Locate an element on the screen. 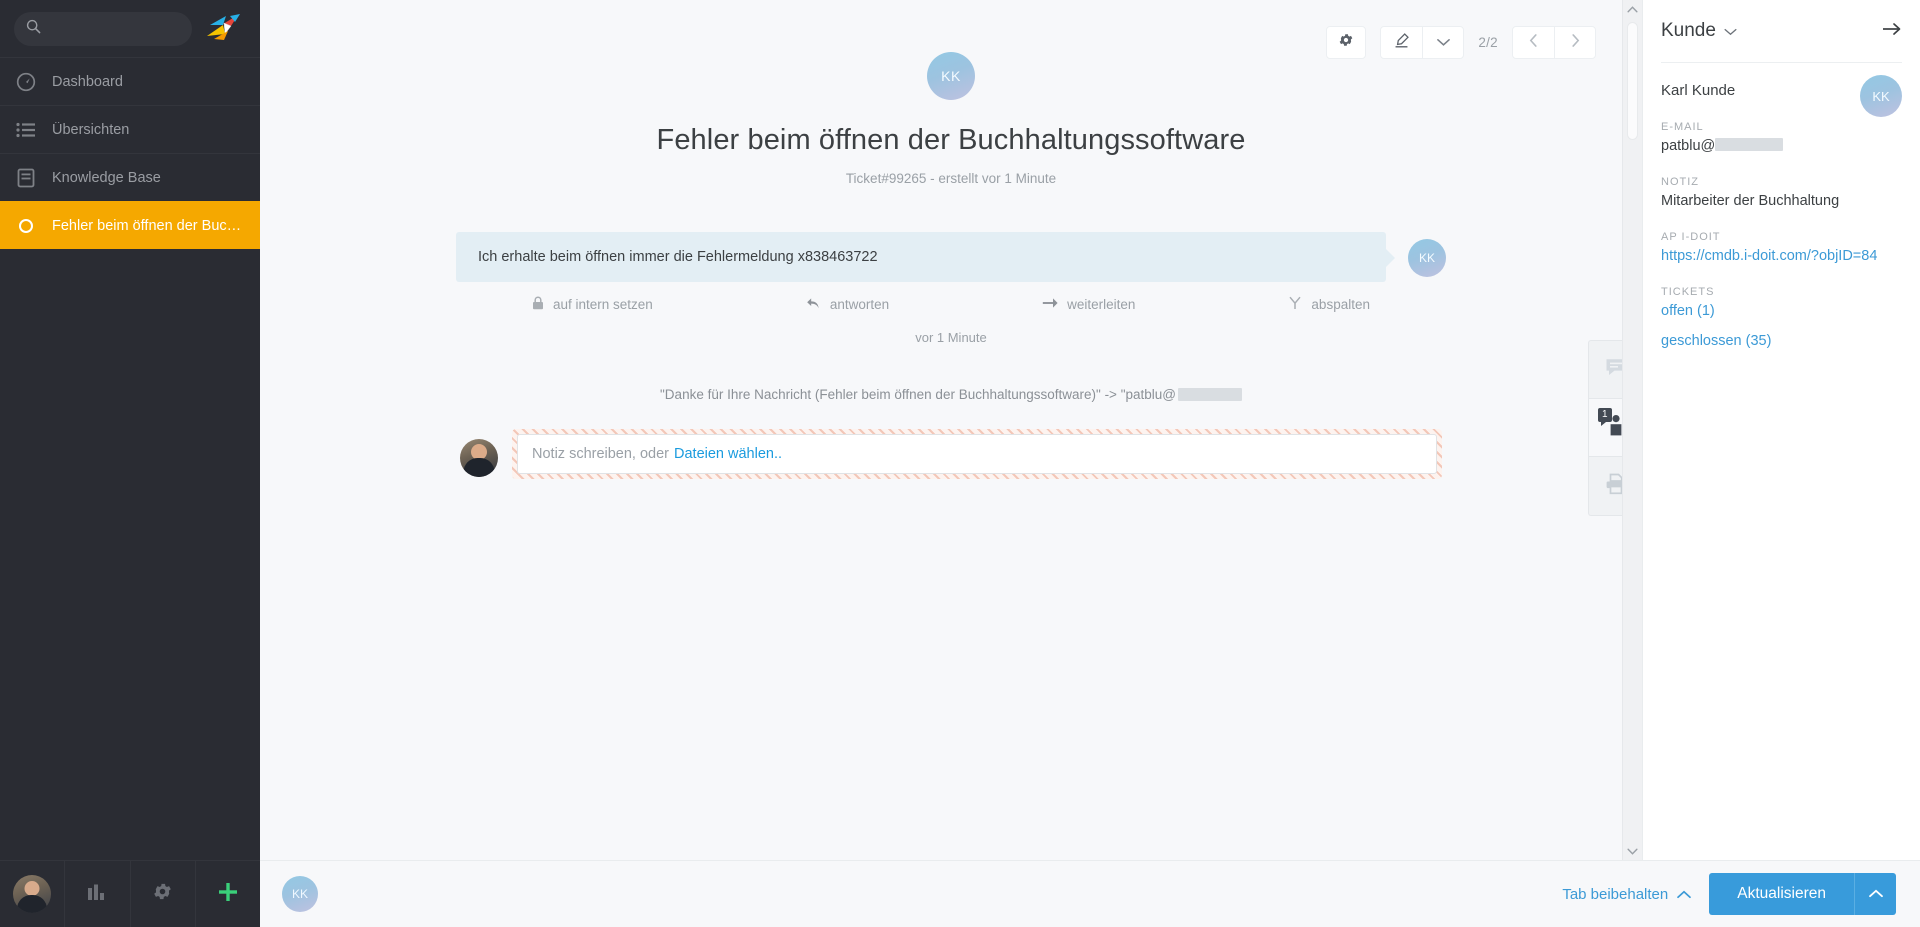 The height and width of the screenshot is (927, 1920). ticket-state-icon is located at coordinates (26, 226).